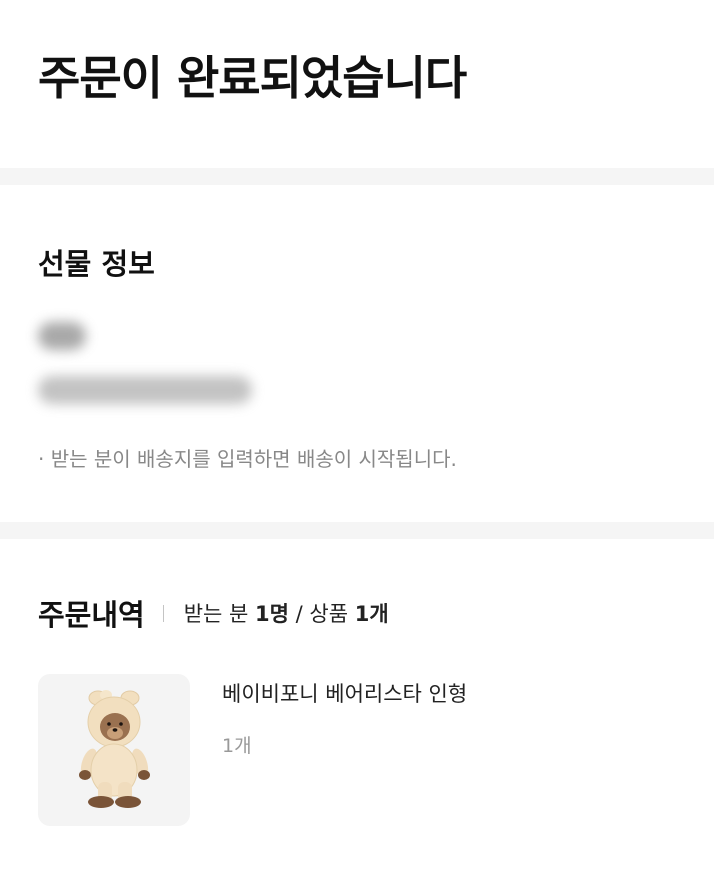 The image size is (714, 874). Describe the element at coordinates (252, 78) in the screenshot. I see `page-title: 주문이 완료되었습니다` at that location.